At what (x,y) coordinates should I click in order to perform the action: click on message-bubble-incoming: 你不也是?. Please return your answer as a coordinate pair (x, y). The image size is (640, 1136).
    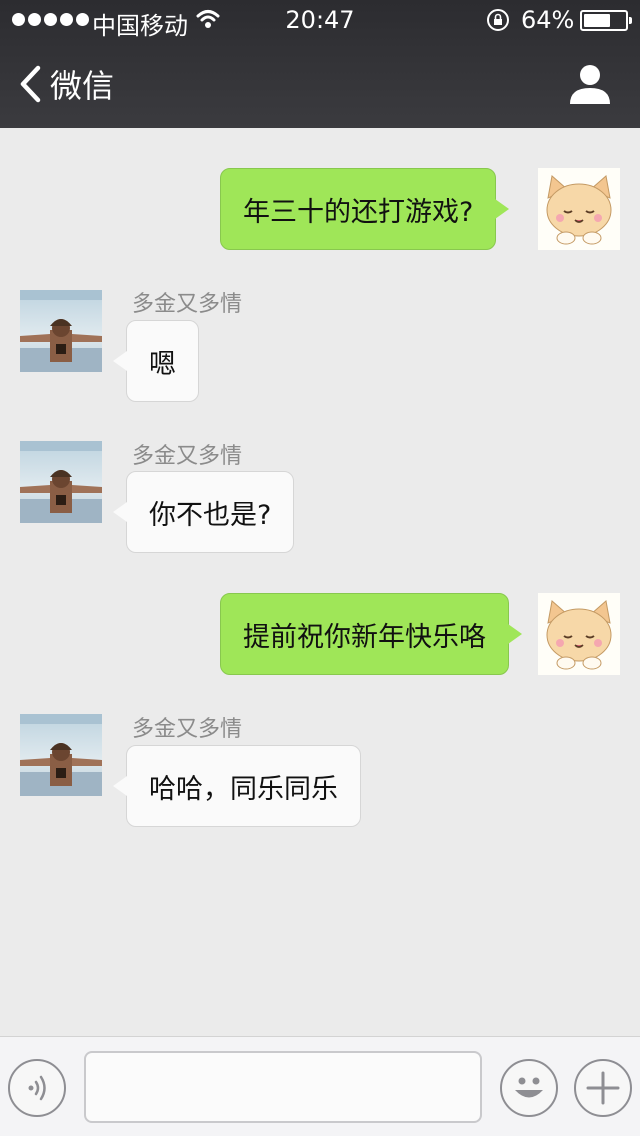
    Looking at the image, I should click on (203, 512).